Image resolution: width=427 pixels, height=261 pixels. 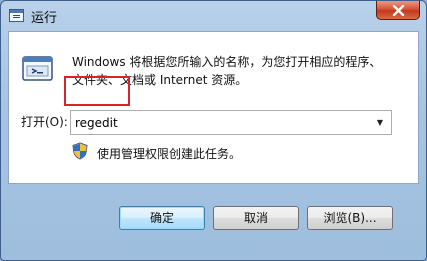 What do you see at coordinates (160, 80) in the screenshot?
I see `description-line-2: 文件夹、文档或 Internet 资源。` at bounding box center [160, 80].